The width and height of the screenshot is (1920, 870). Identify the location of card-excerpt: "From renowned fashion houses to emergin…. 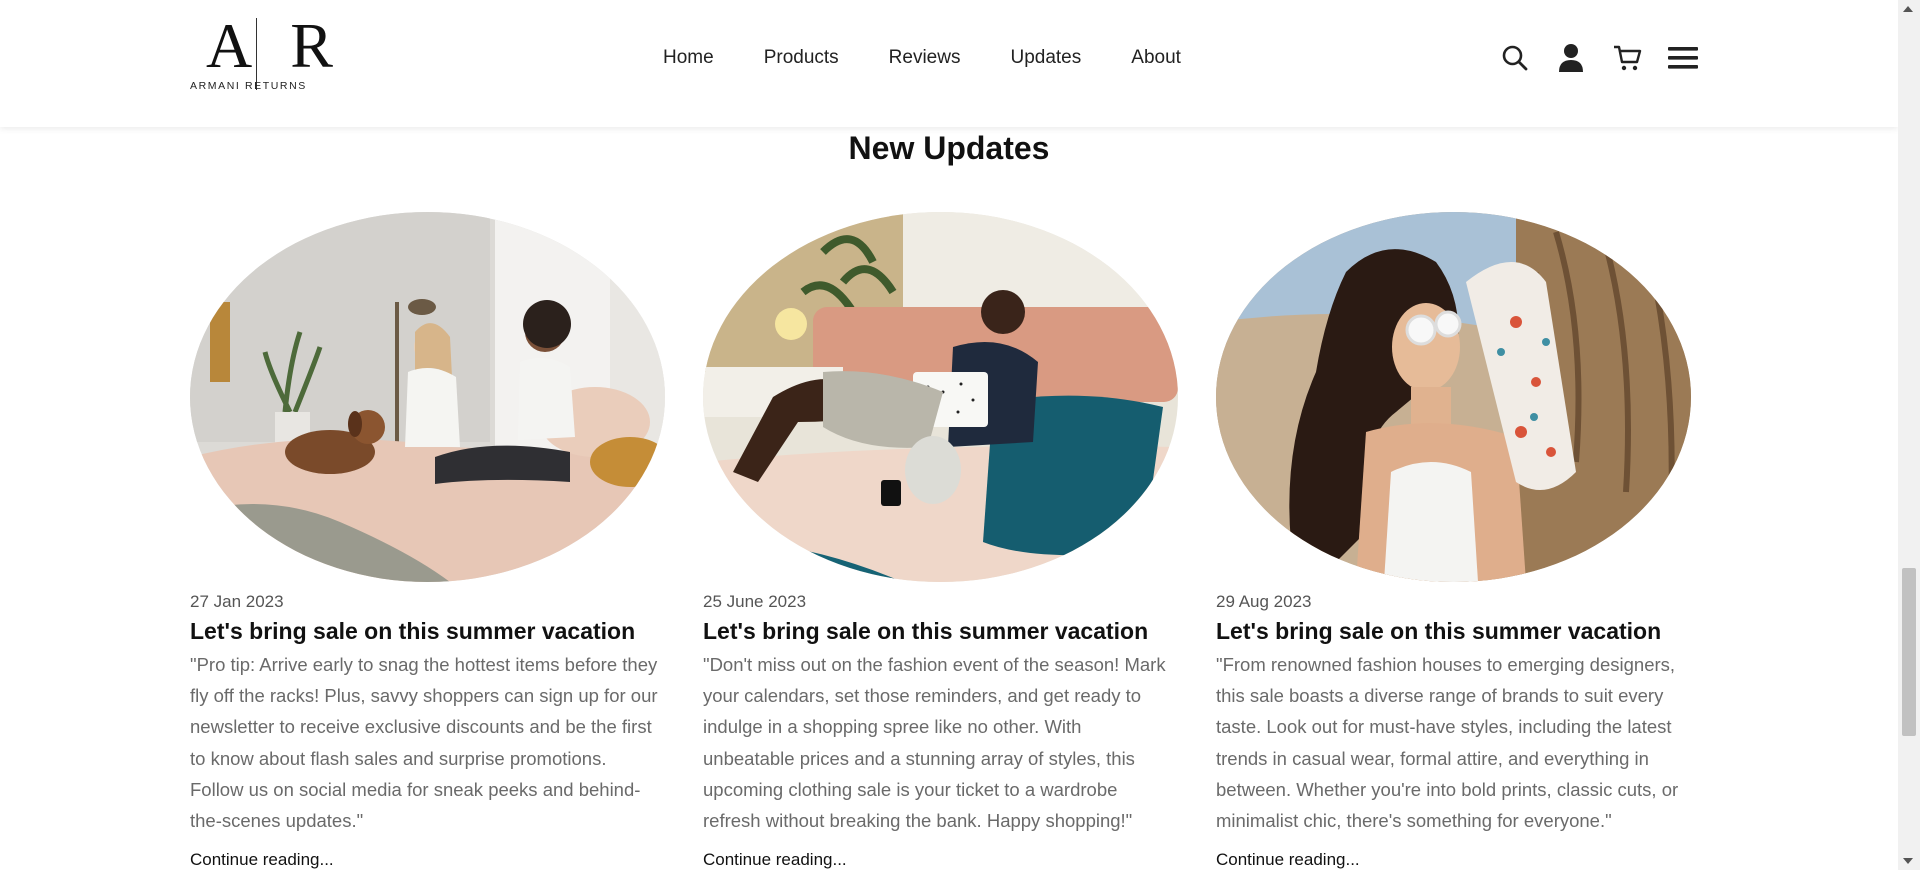
(1447, 743).